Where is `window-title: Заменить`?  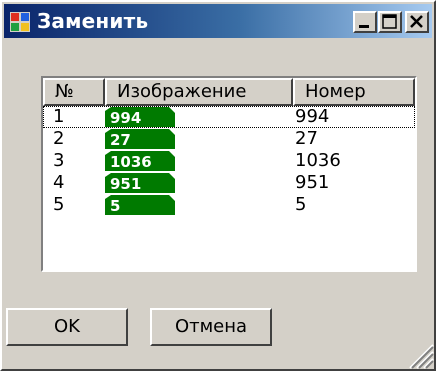 window-title: Заменить is located at coordinates (93, 21).